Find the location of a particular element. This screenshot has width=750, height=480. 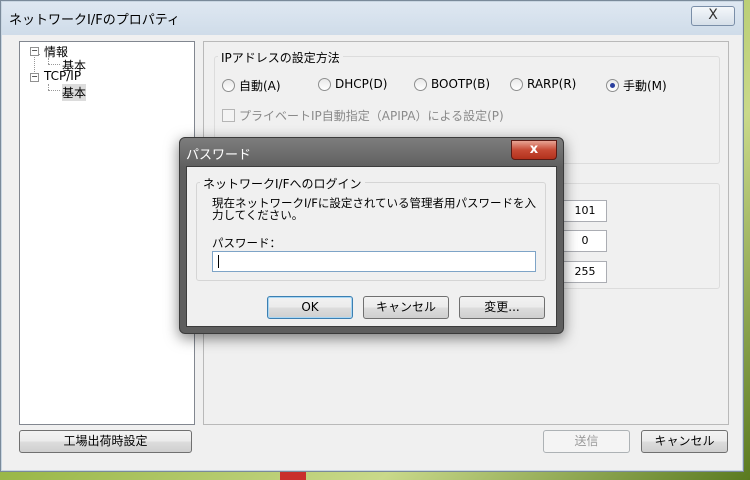

dialog-ok-button: OK is located at coordinates (310, 307).